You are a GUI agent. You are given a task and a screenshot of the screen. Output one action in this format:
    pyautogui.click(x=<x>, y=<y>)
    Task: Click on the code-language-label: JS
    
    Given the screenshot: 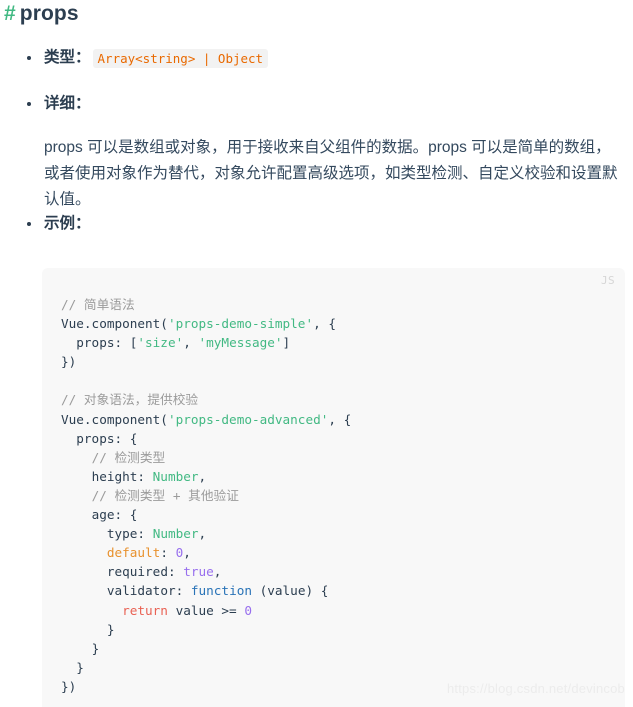 What is the action you would take?
    pyautogui.click(x=607, y=280)
    